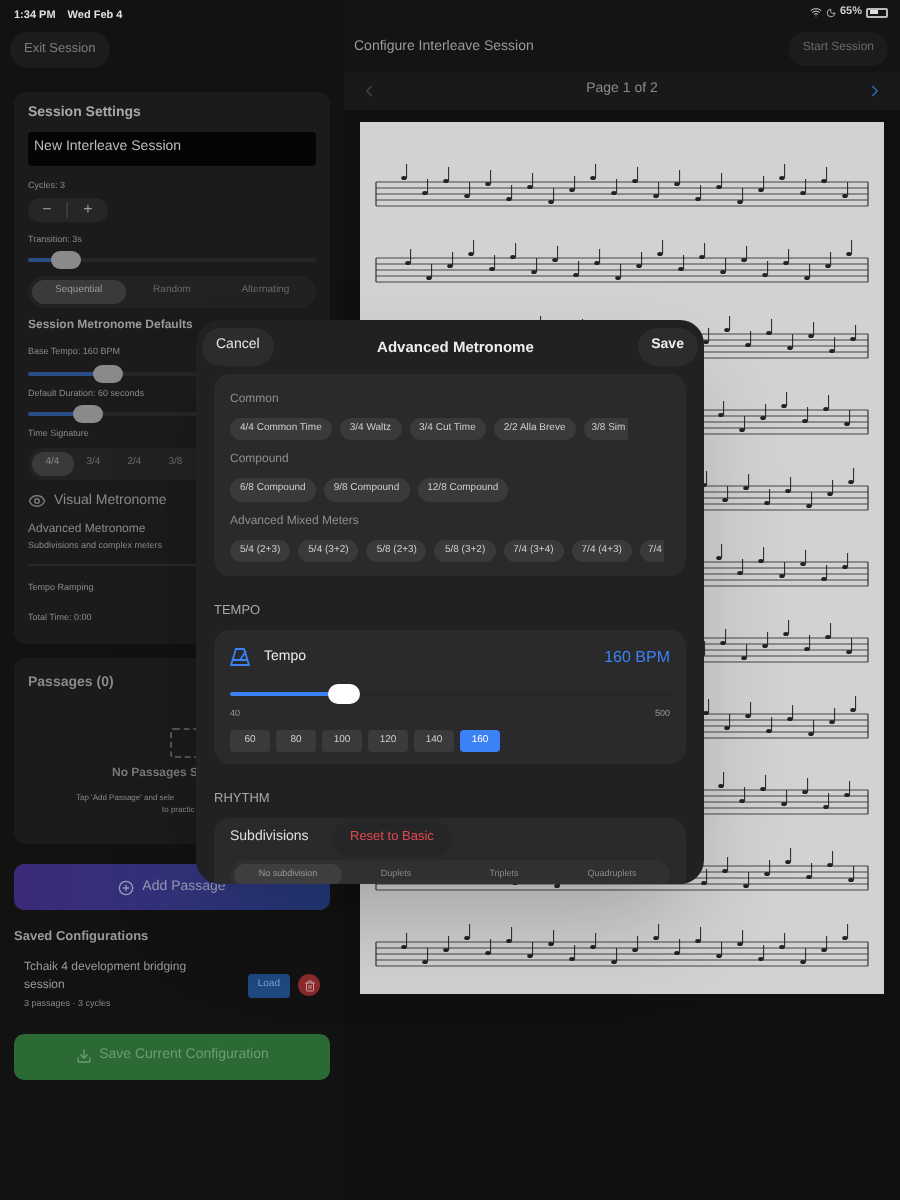 This screenshot has height=1200, width=900. I want to click on moon-icon, so click(830, 12).